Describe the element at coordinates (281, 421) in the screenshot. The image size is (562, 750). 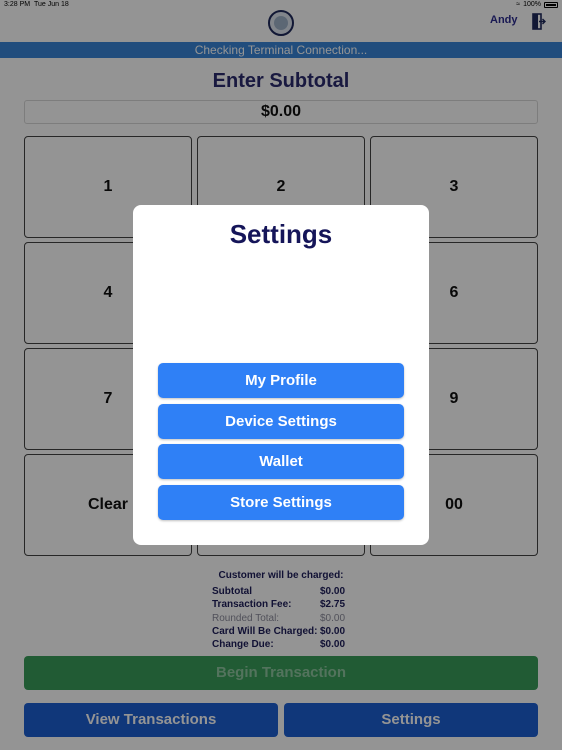
I see `device-settings-button: Device Settings` at that location.